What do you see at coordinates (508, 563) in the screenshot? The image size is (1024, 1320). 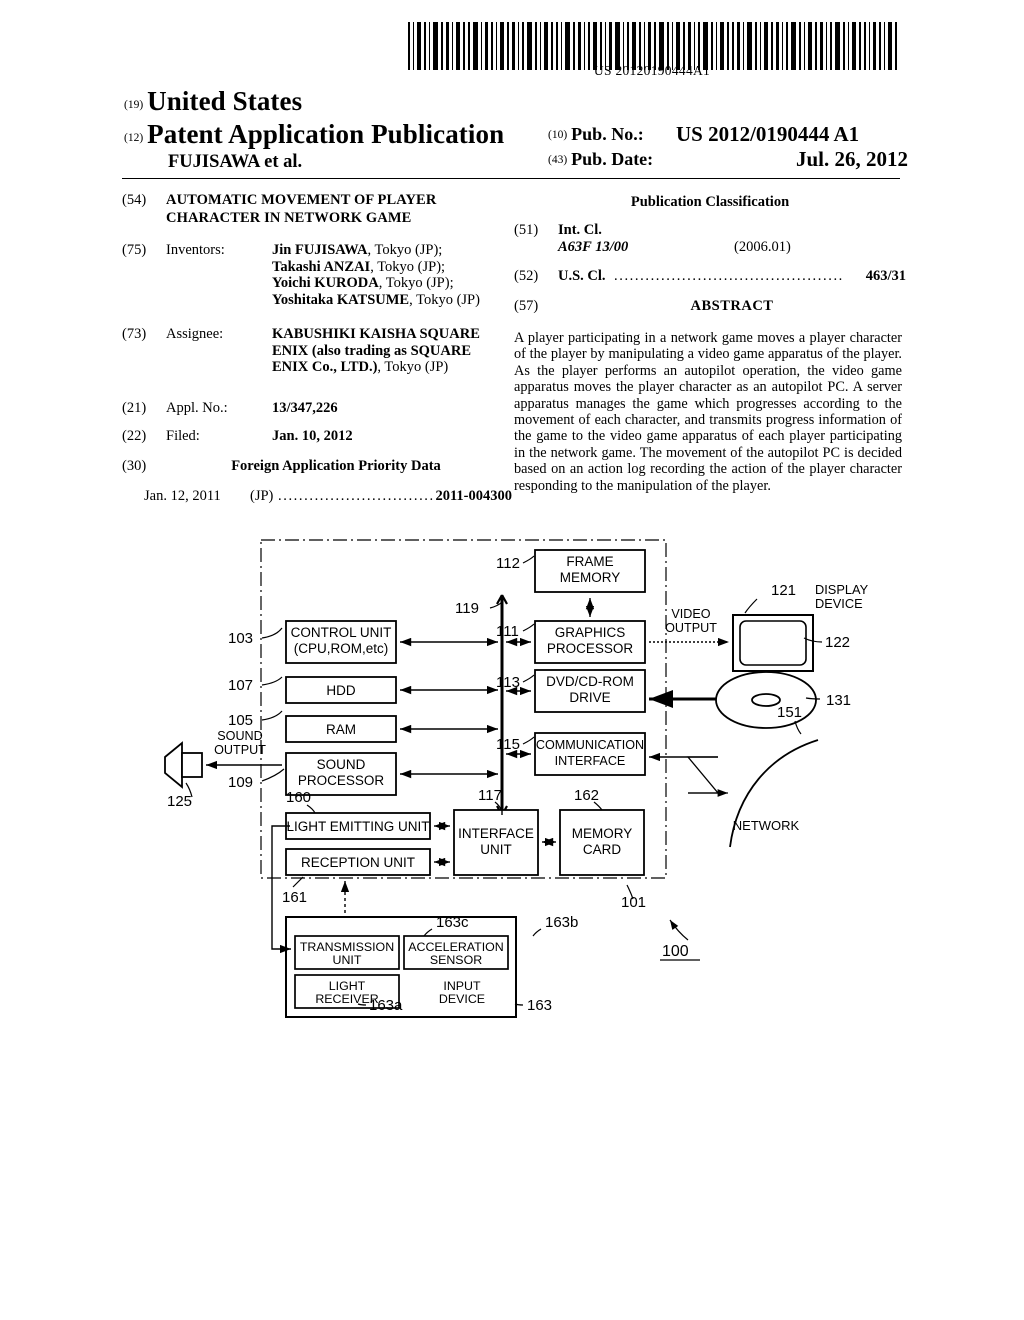 I see `ref-112: 112` at bounding box center [508, 563].